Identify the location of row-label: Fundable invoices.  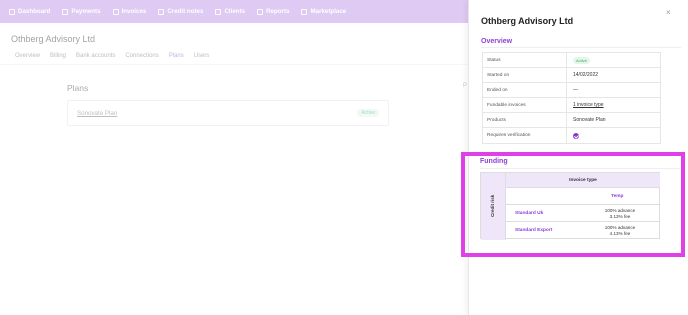
(525, 105).